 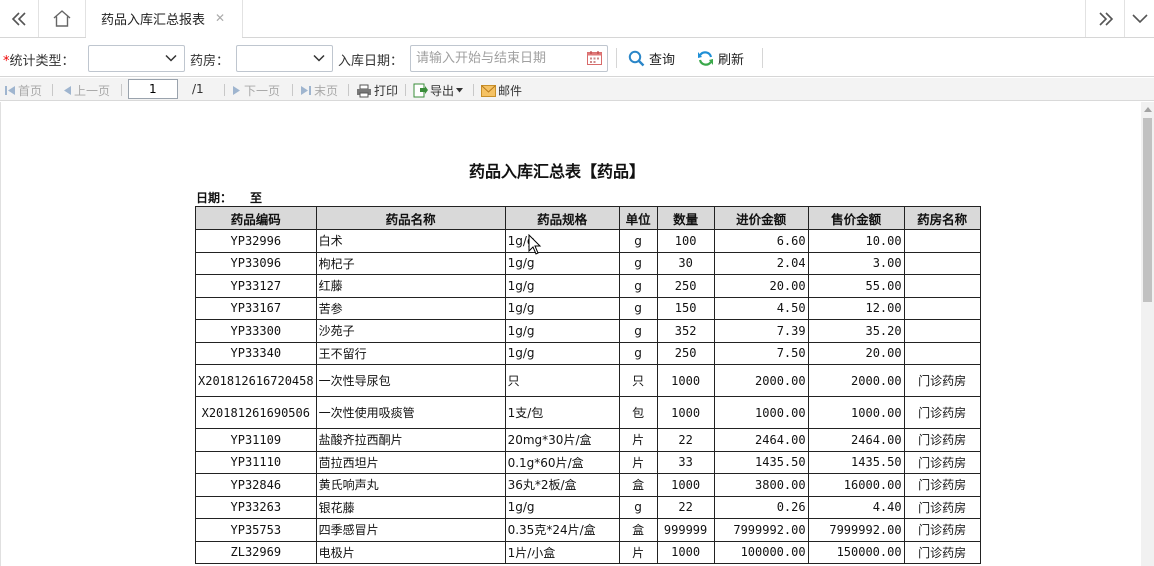 What do you see at coordinates (856, 552) in the screenshot?
I see `cell-price: 150000.00` at bounding box center [856, 552].